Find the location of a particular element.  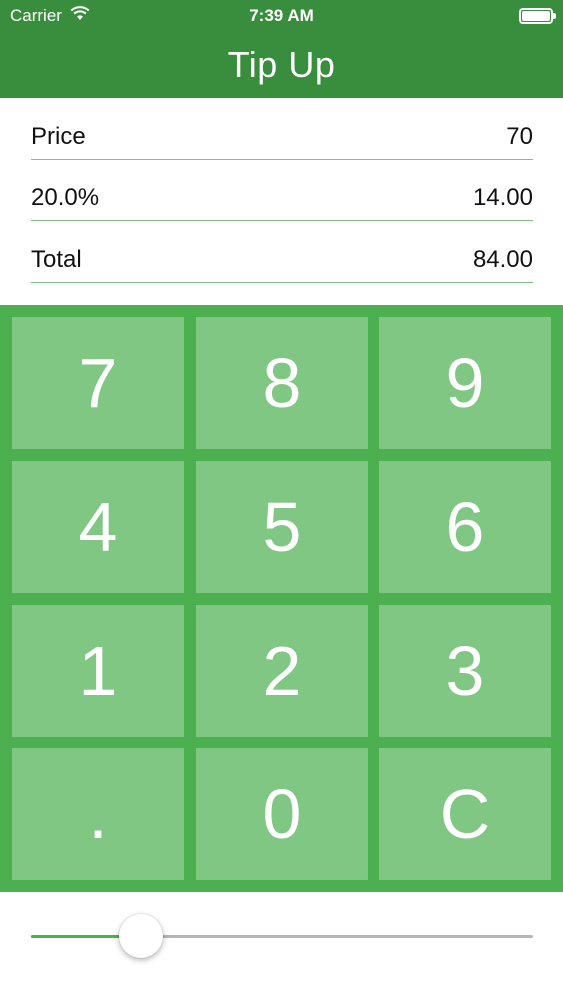

status-bar: Carrier 7:39 AM is located at coordinates (281, 16).